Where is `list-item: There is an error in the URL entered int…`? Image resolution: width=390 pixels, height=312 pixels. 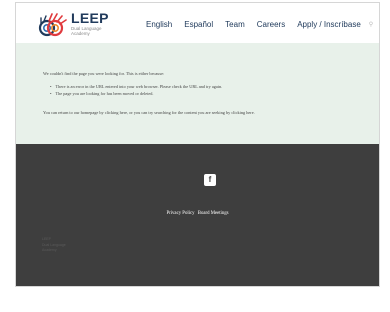 list-item: There is an error in the URL entered int… is located at coordinates (136, 86).